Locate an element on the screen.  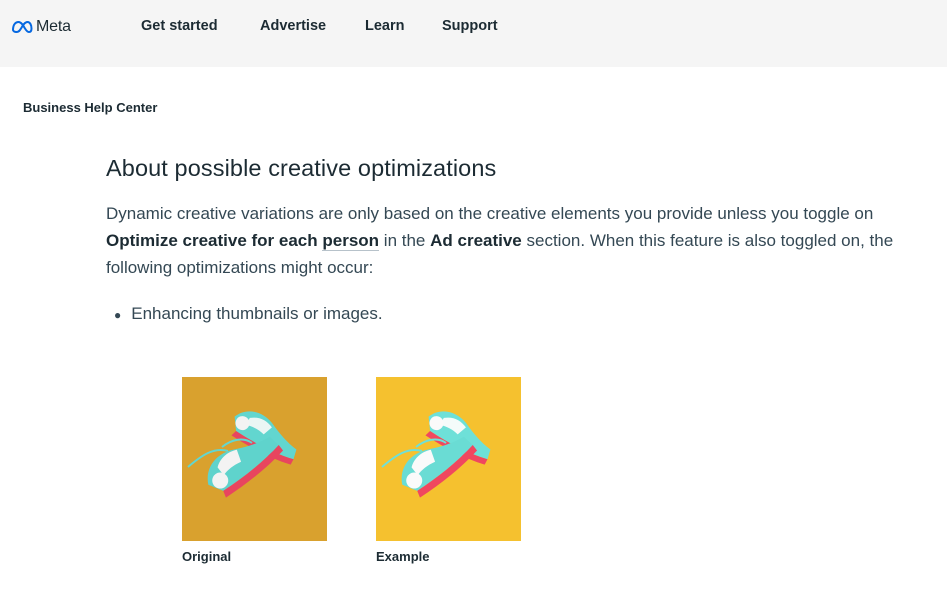
nav-support: Support is located at coordinates (470, 26).